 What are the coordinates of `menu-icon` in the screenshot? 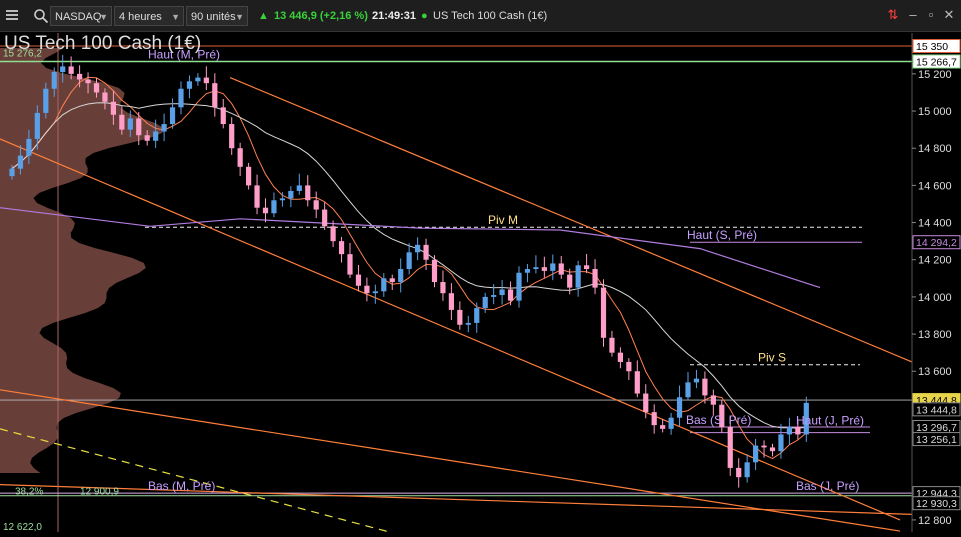 It's located at (12, 15).